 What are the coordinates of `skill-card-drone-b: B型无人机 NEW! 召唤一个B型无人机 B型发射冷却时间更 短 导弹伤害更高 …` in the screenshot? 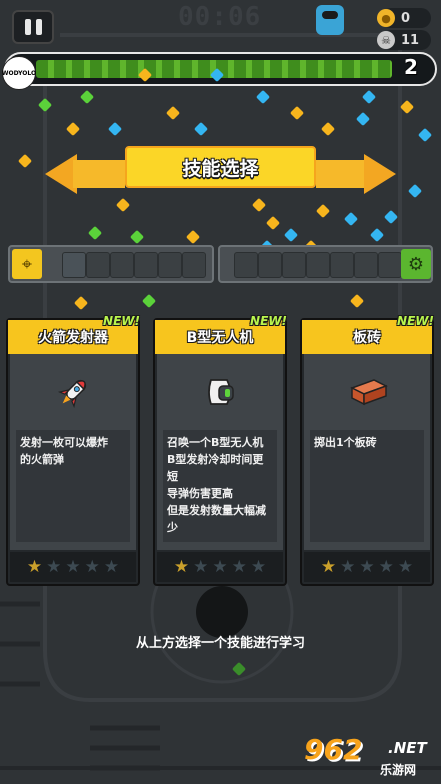 It's located at (220, 450).